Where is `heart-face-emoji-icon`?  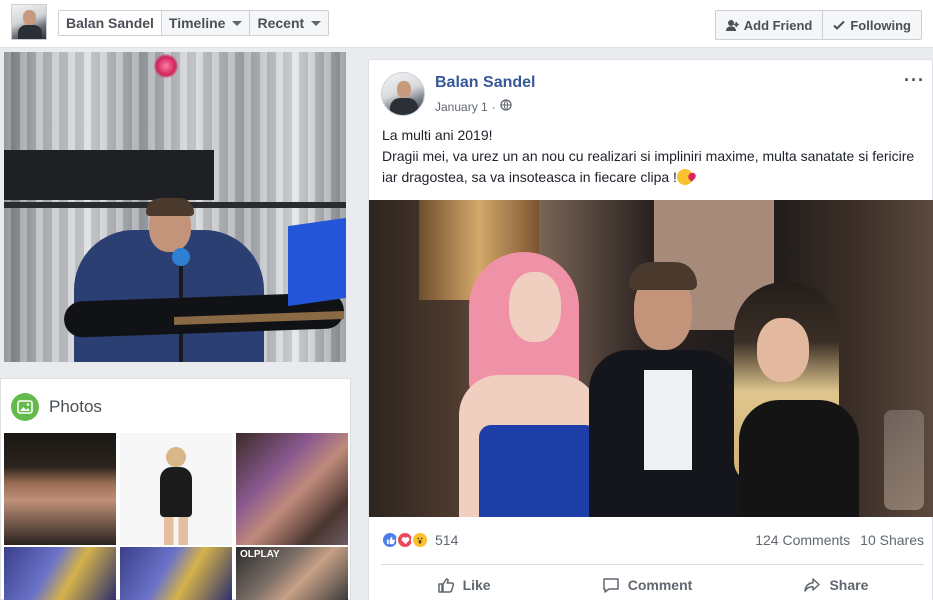
heart-face-emoji-icon is located at coordinates (684, 177).